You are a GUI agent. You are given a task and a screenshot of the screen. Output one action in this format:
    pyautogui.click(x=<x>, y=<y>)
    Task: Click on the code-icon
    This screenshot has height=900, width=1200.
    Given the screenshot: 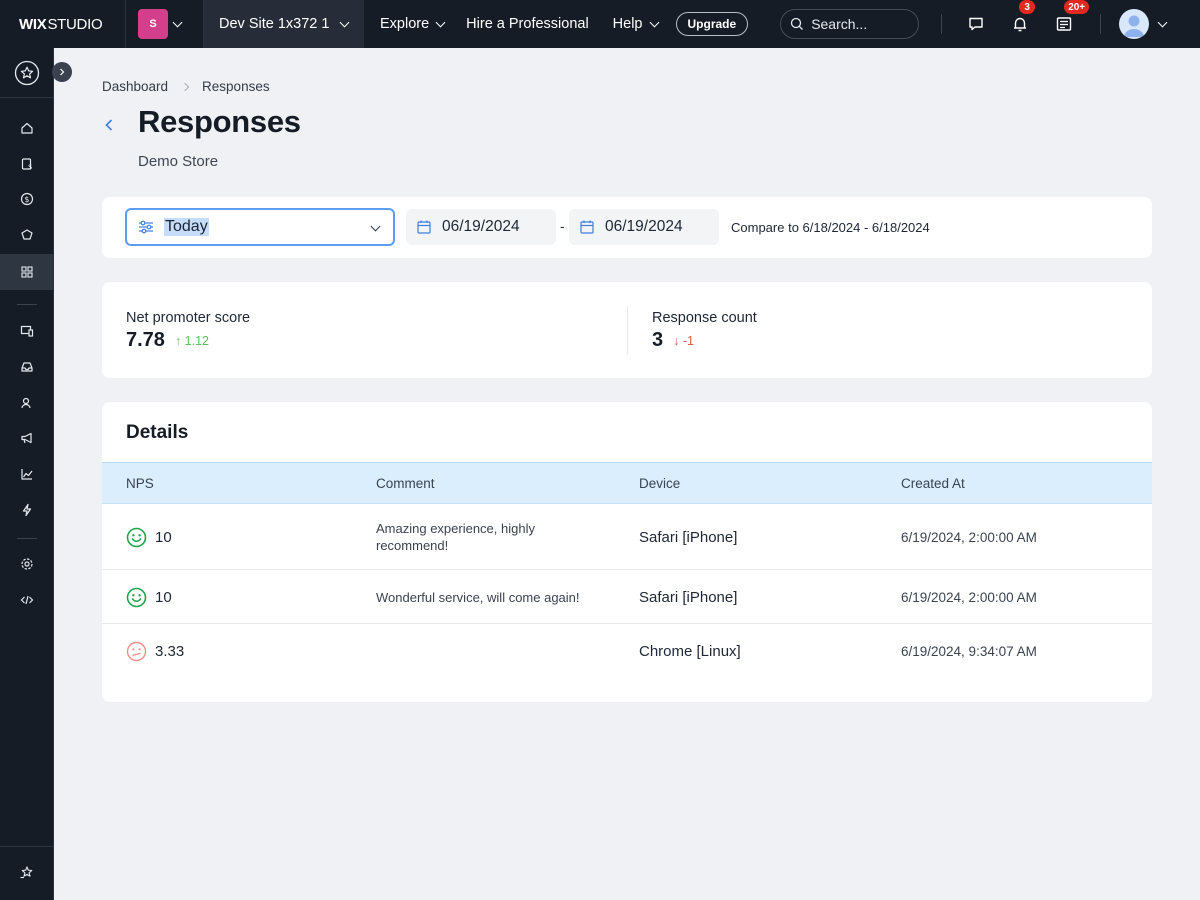 What is the action you would take?
    pyautogui.click(x=27, y=600)
    